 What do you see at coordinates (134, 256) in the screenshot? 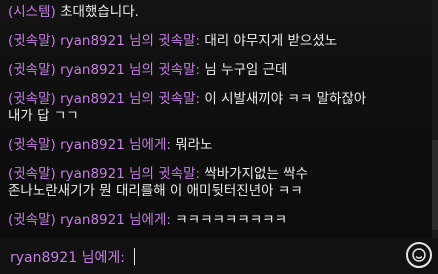
I see `text-caret` at bounding box center [134, 256].